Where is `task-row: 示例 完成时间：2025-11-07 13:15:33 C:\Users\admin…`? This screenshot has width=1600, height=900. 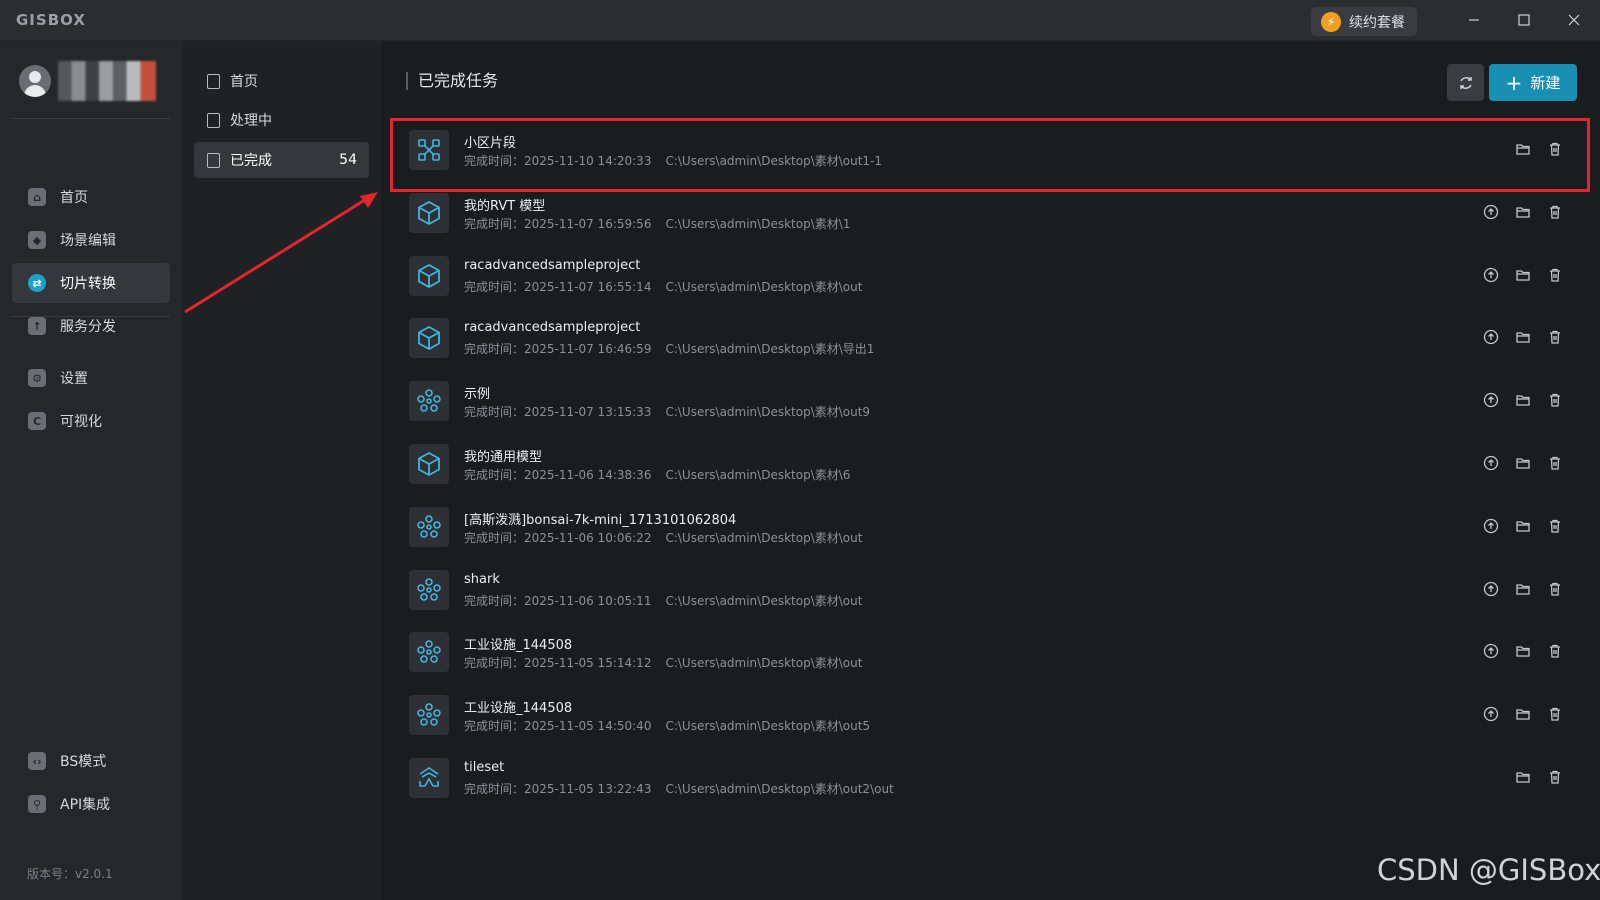 task-row: 示例 完成时间：2025-11-07 13:15:33 C:\Users\admin… is located at coordinates (986, 403).